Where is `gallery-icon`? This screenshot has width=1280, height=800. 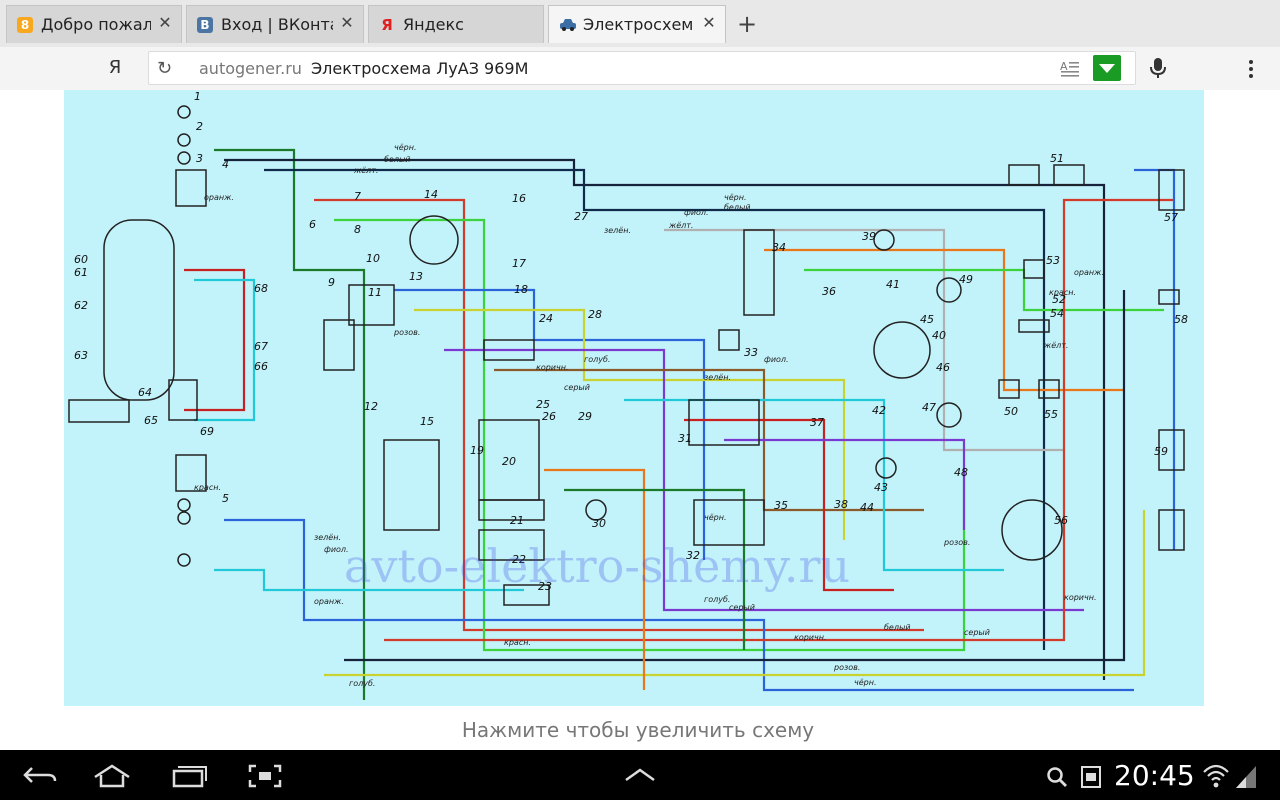 gallery-icon is located at coordinates (1091, 777).